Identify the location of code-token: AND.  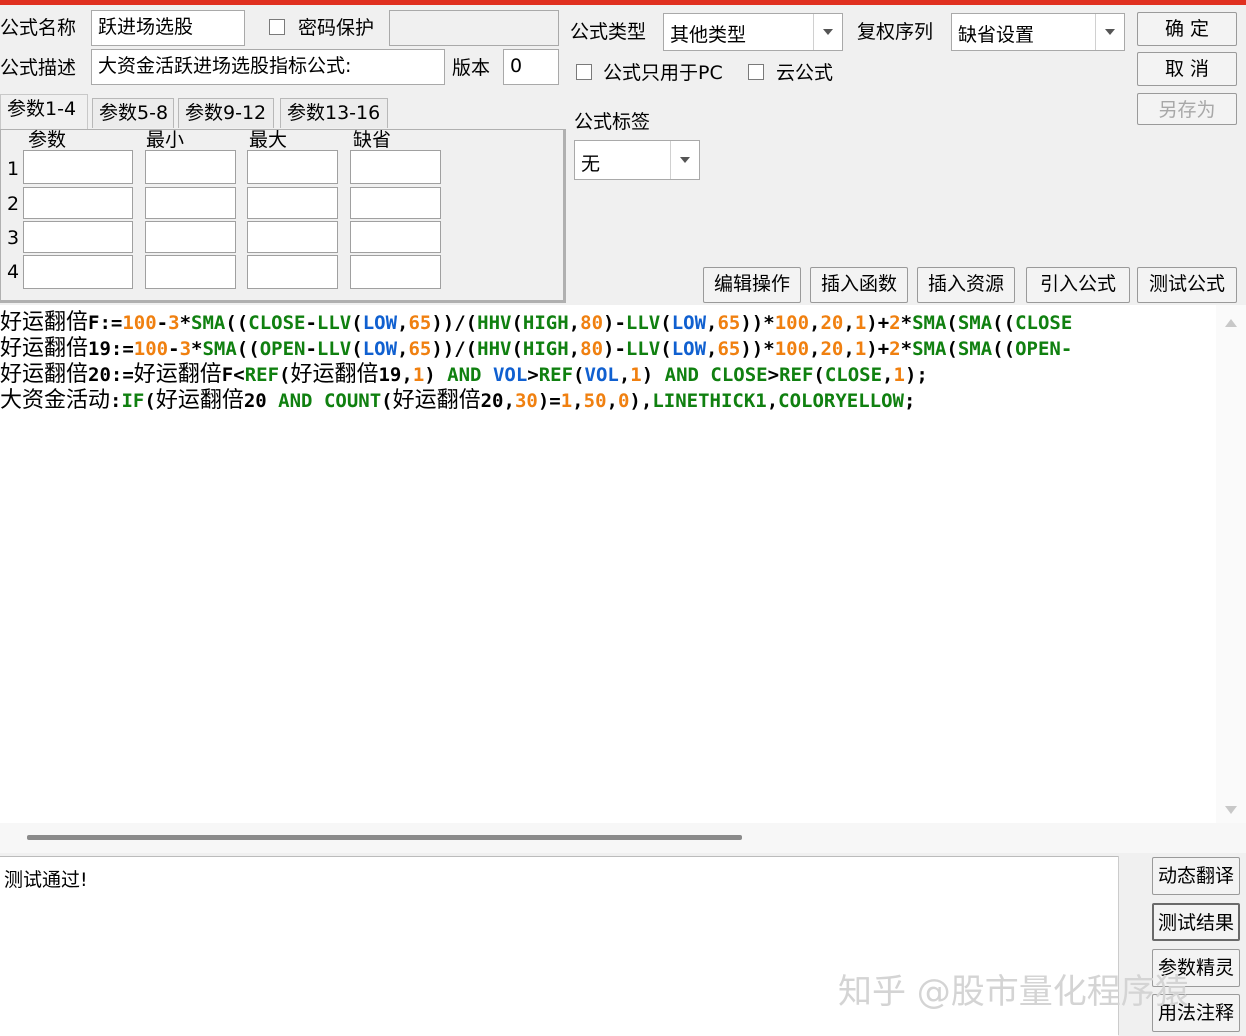
(295, 401).